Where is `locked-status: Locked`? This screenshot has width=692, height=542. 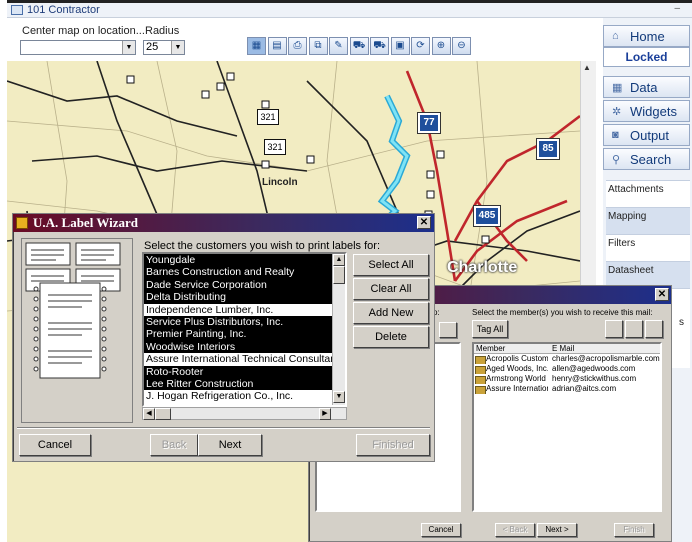 locked-status: Locked is located at coordinates (646, 57).